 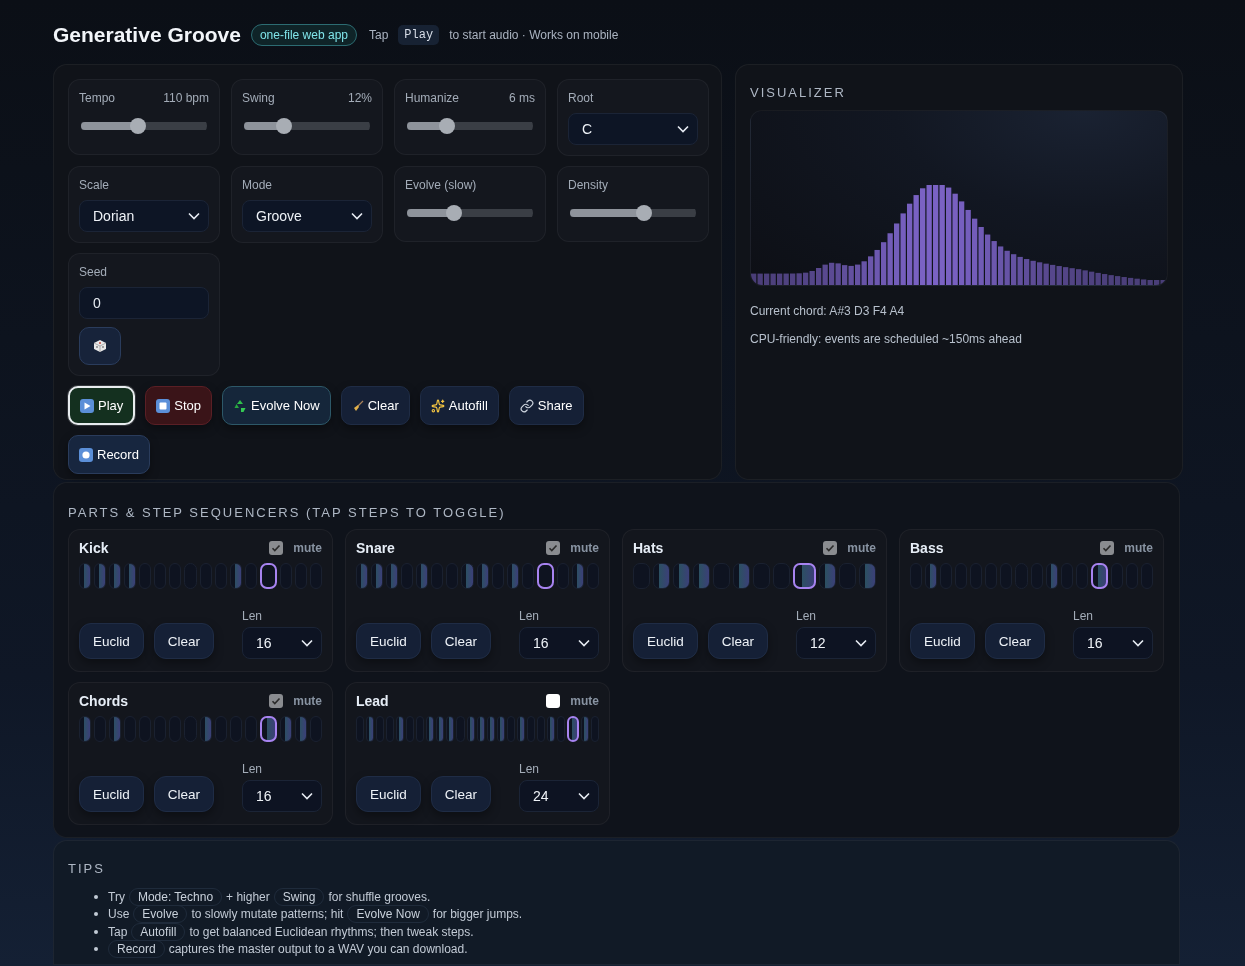 What do you see at coordinates (633, 129) in the screenshot?
I see `dropdown: C` at bounding box center [633, 129].